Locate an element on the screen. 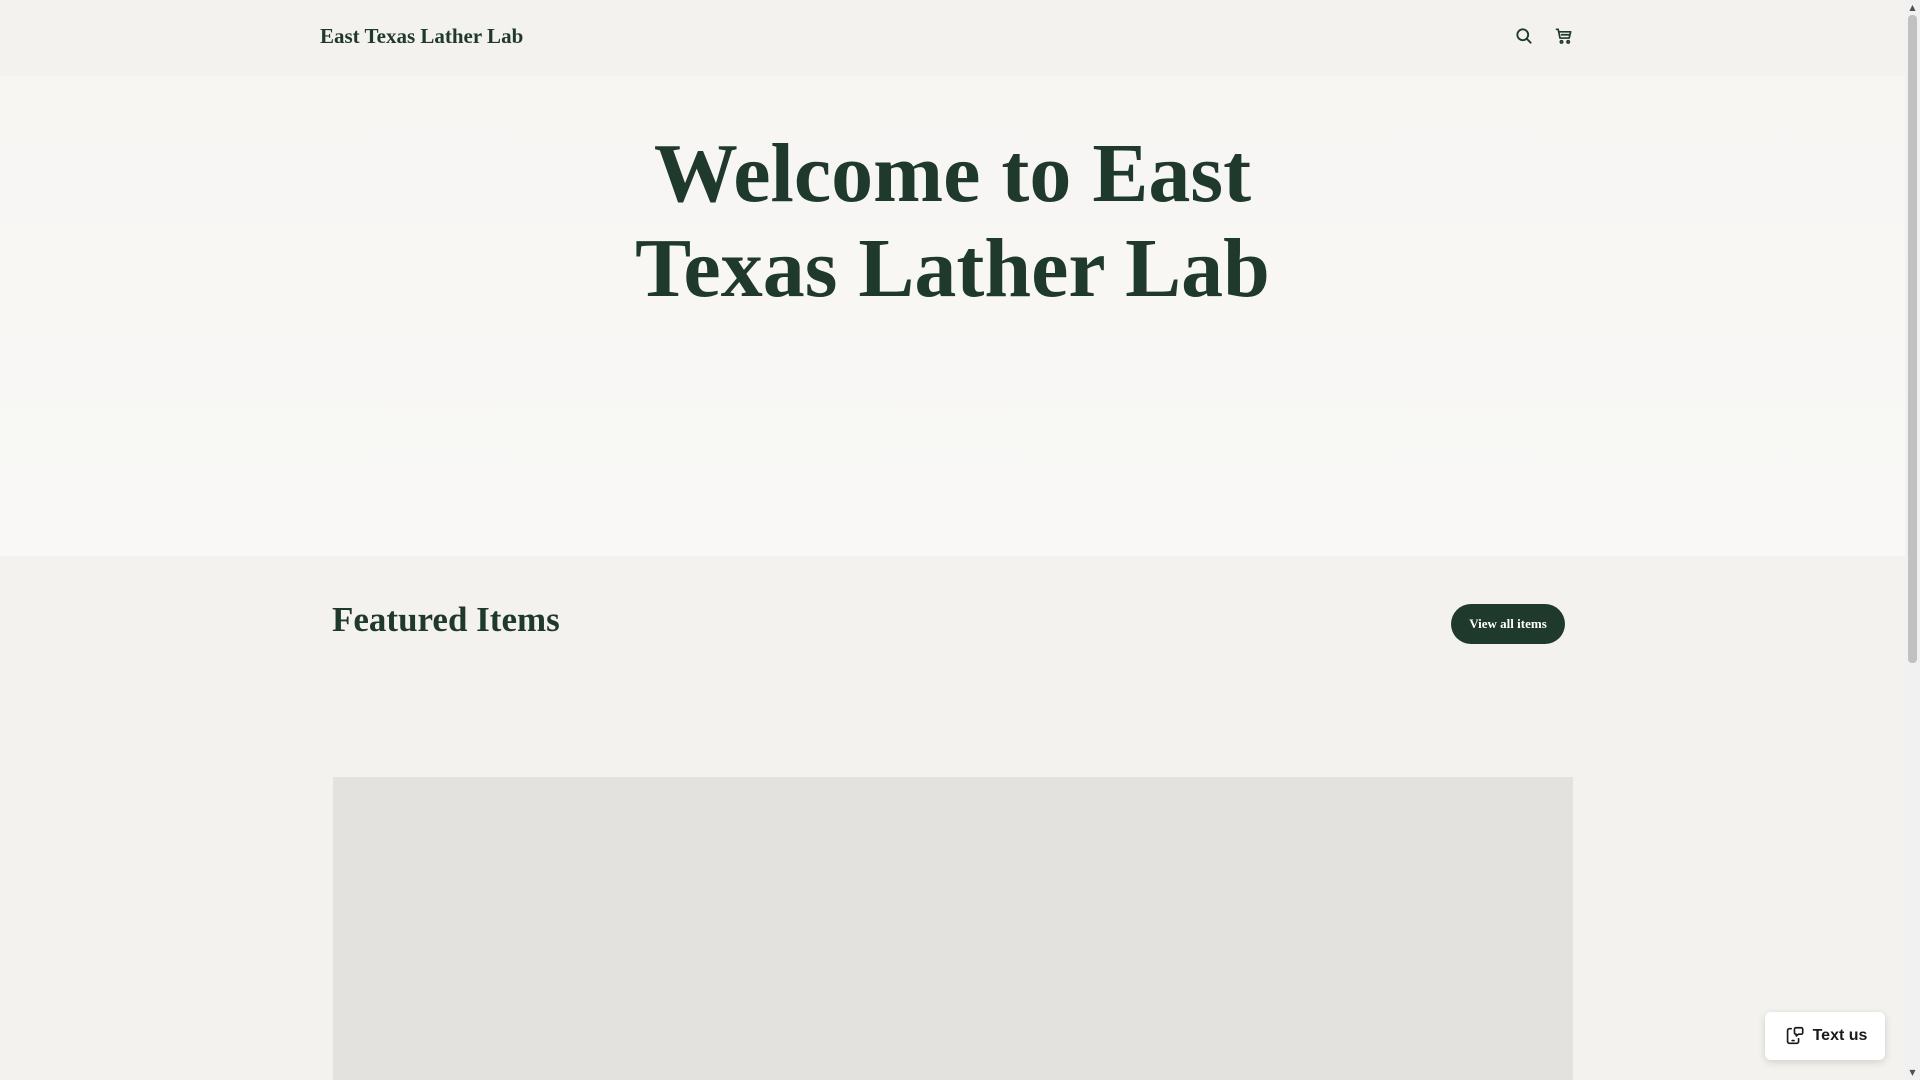 The height and width of the screenshot is (1080, 1920). search-button is located at coordinates (1524, 36).